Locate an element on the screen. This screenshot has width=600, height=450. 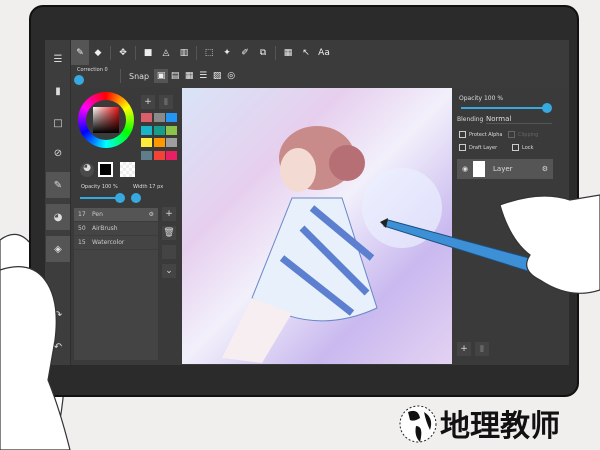
file-icon: ▮ is located at coordinates (58, 91).